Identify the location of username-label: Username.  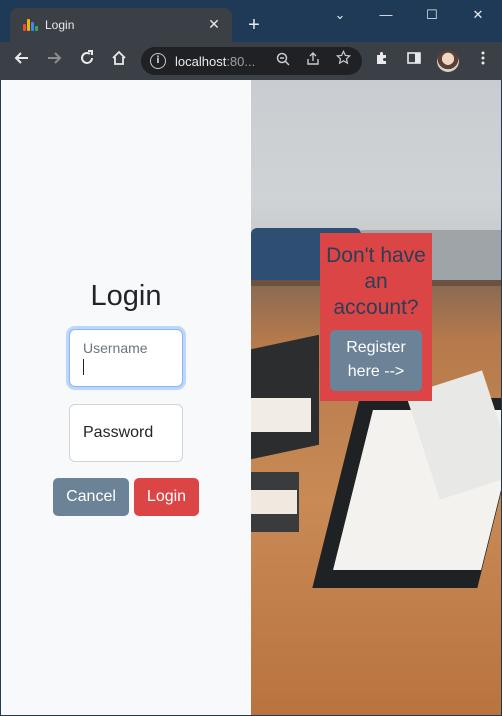
(115, 348).